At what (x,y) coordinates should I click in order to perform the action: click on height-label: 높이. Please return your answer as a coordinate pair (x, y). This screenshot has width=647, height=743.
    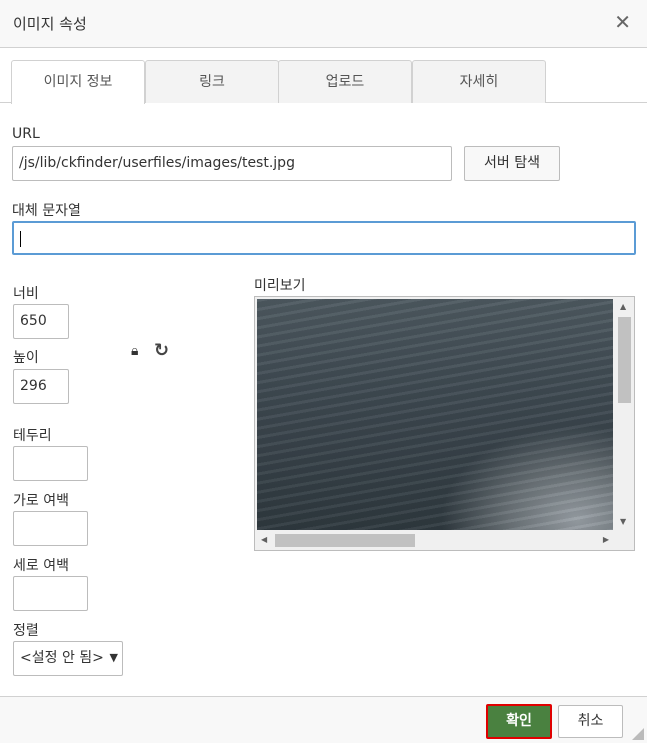
    Looking at the image, I should click on (26, 358).